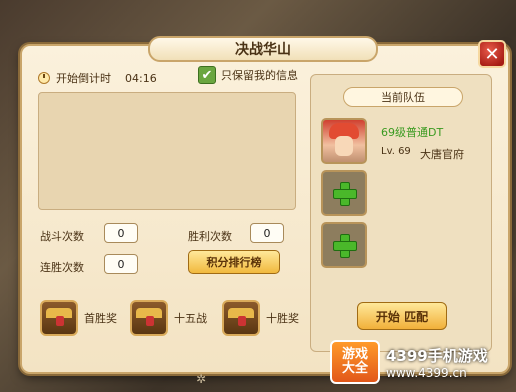 The width and height of the screenshot is (516, 392). I want to click on team-member-avatar, so click(344, 141).